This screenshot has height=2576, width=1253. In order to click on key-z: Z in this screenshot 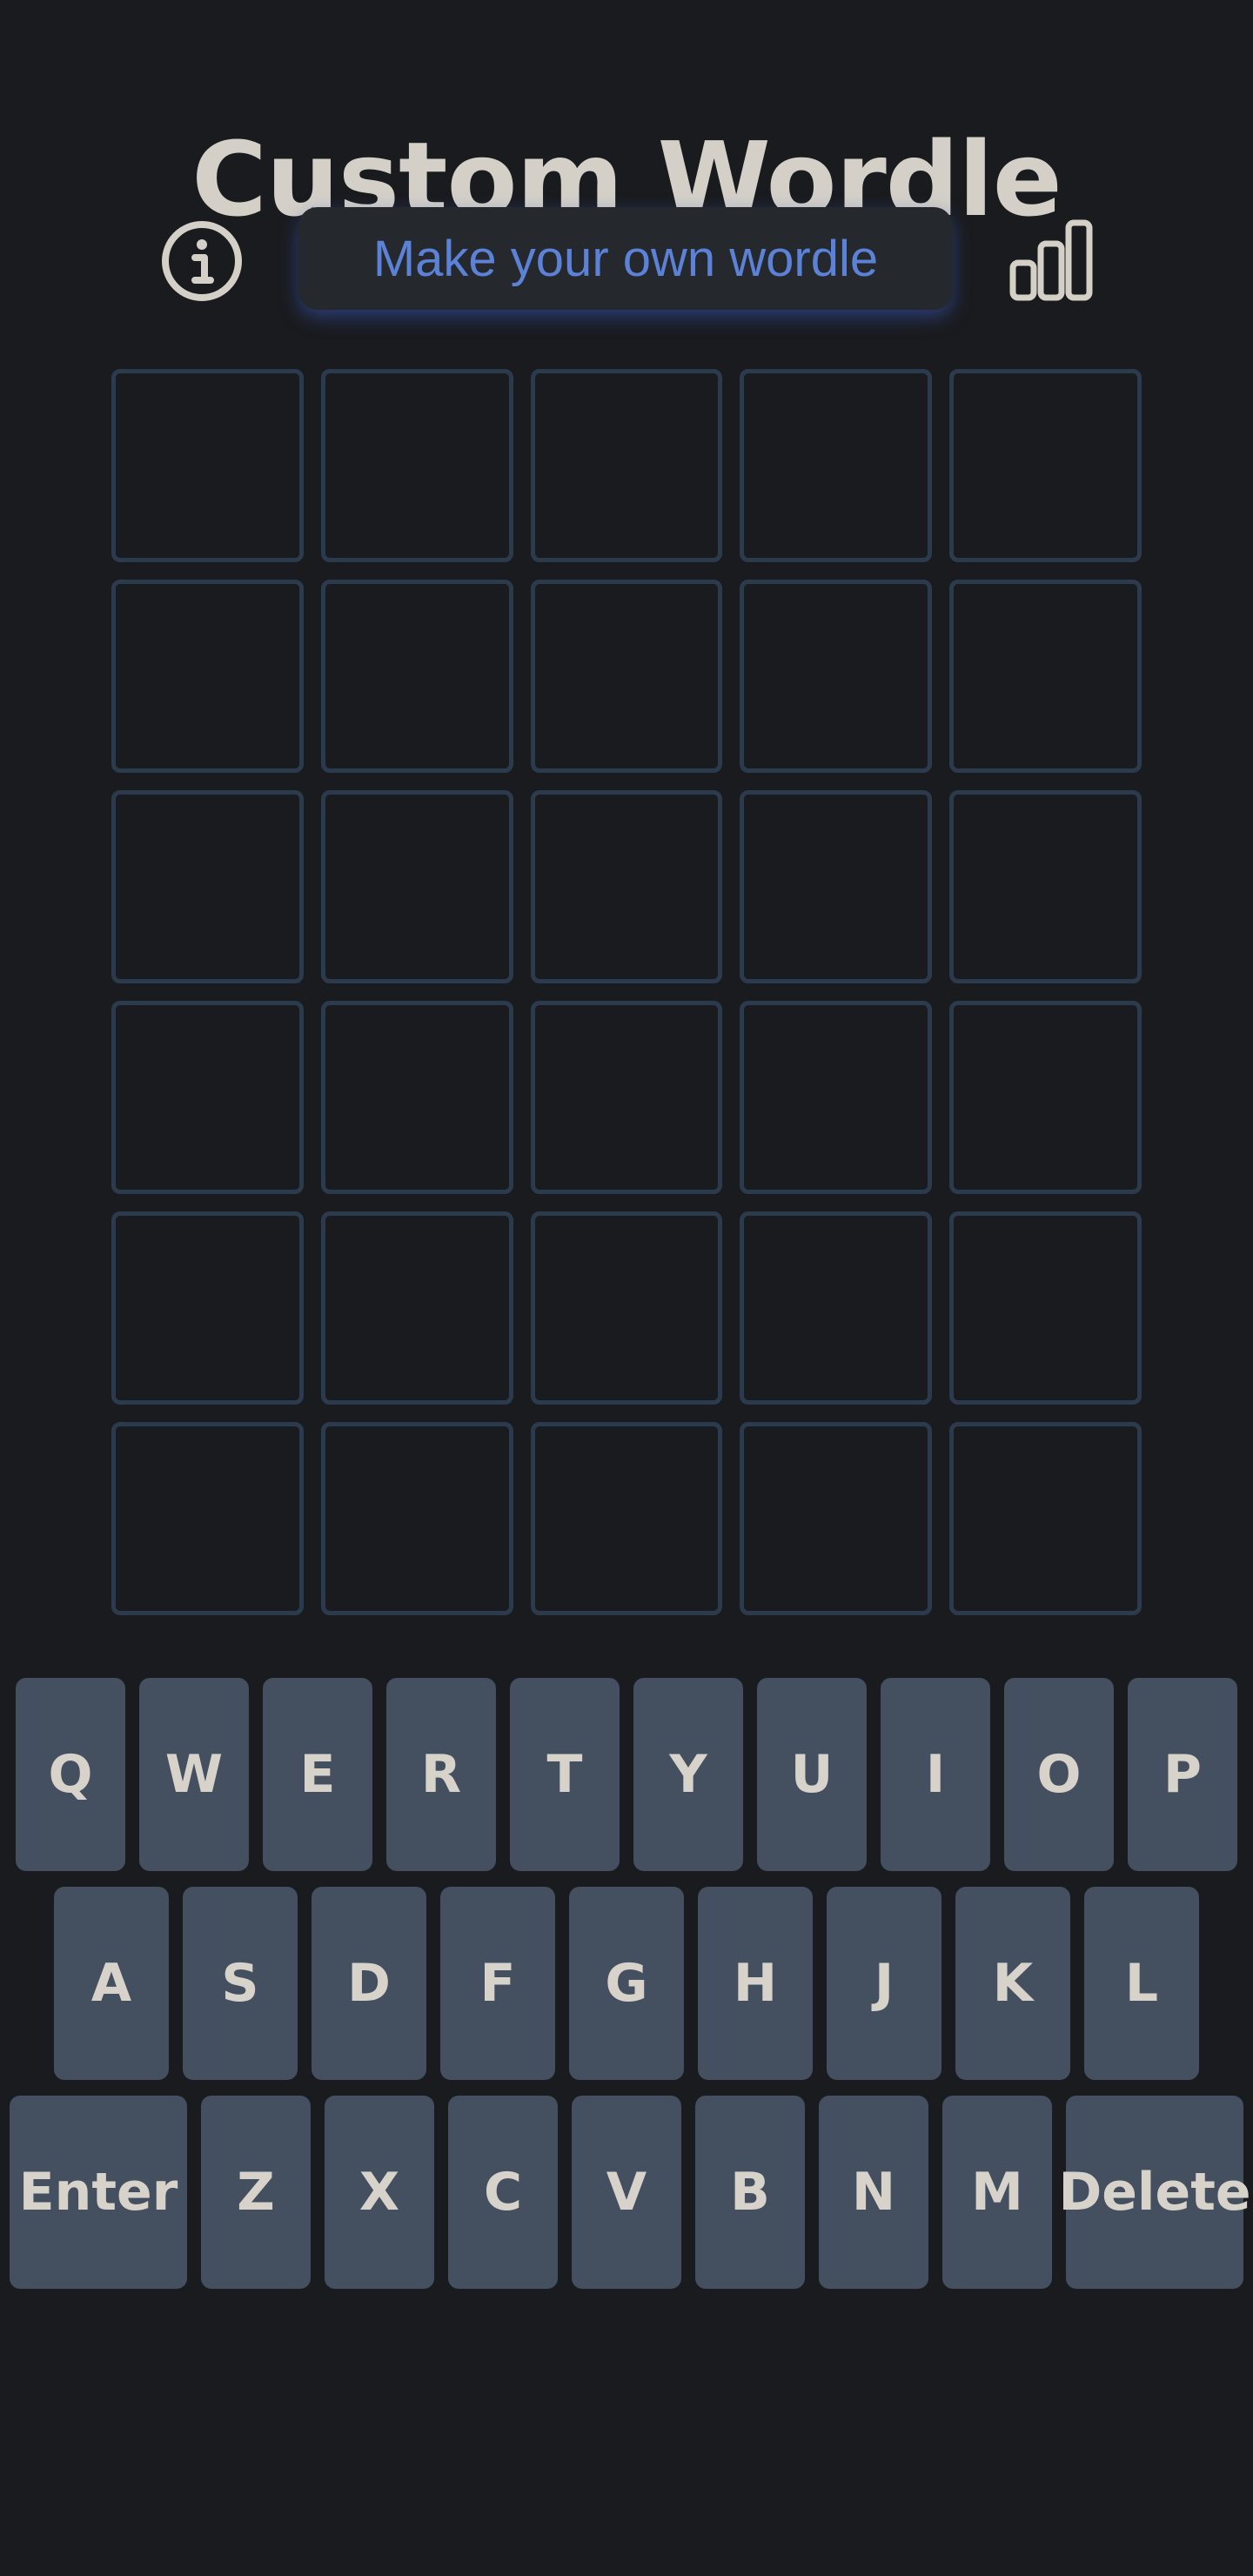, I will do `click(256, 2192)`.